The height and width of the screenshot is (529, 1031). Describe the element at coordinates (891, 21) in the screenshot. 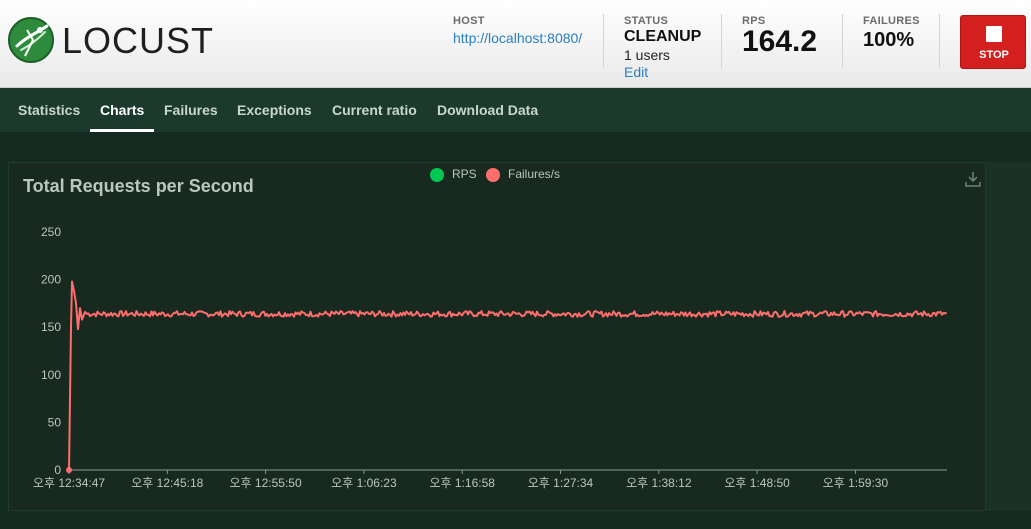

I see `failures-label: FAILURES` at that location.